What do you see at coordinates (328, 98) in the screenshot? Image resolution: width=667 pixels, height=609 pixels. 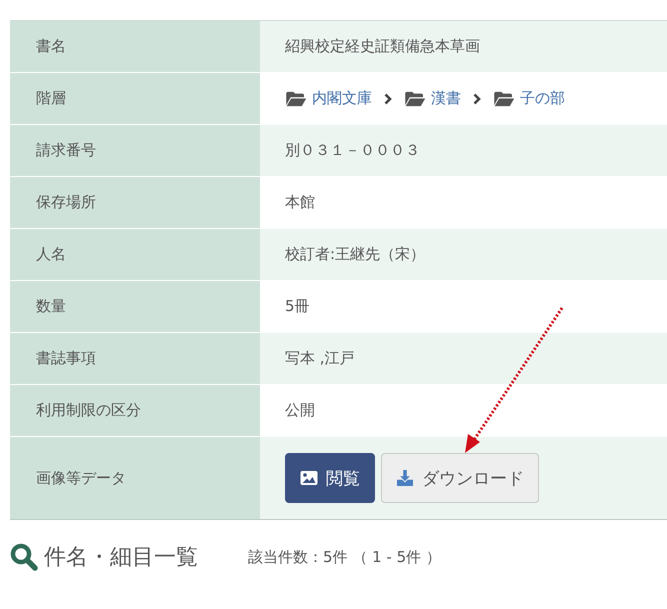 I see `breadcrumb-link: 内閣文庫` at bounding box center [328, 98].